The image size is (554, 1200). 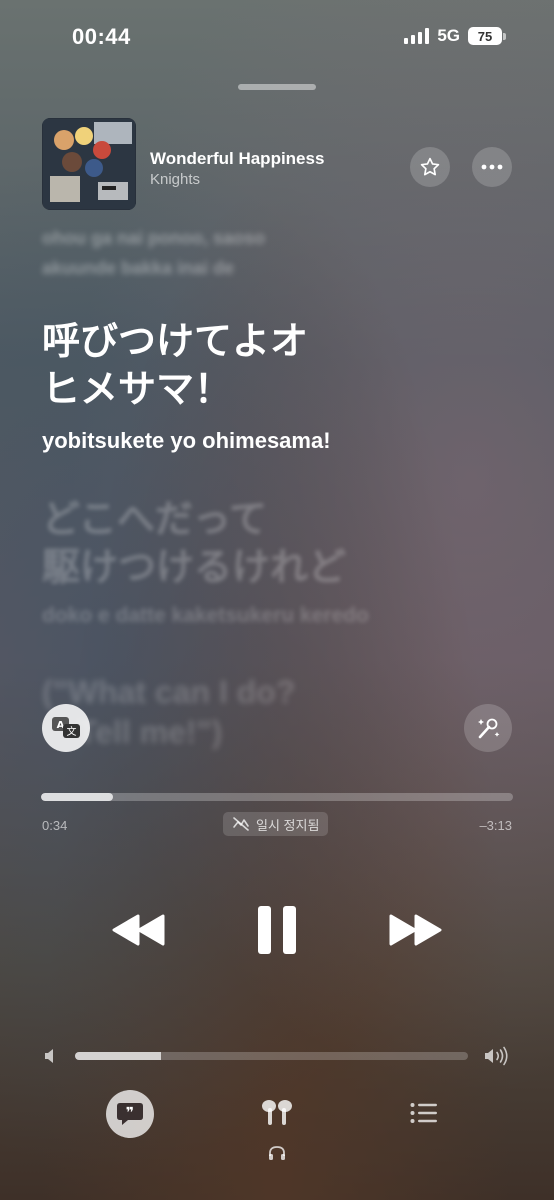 What do you see at coordinates (138, 268) in the screenshot?
I see `lyric-previous-line: akuunde bakka inai de` at bounding box center [138, 268].